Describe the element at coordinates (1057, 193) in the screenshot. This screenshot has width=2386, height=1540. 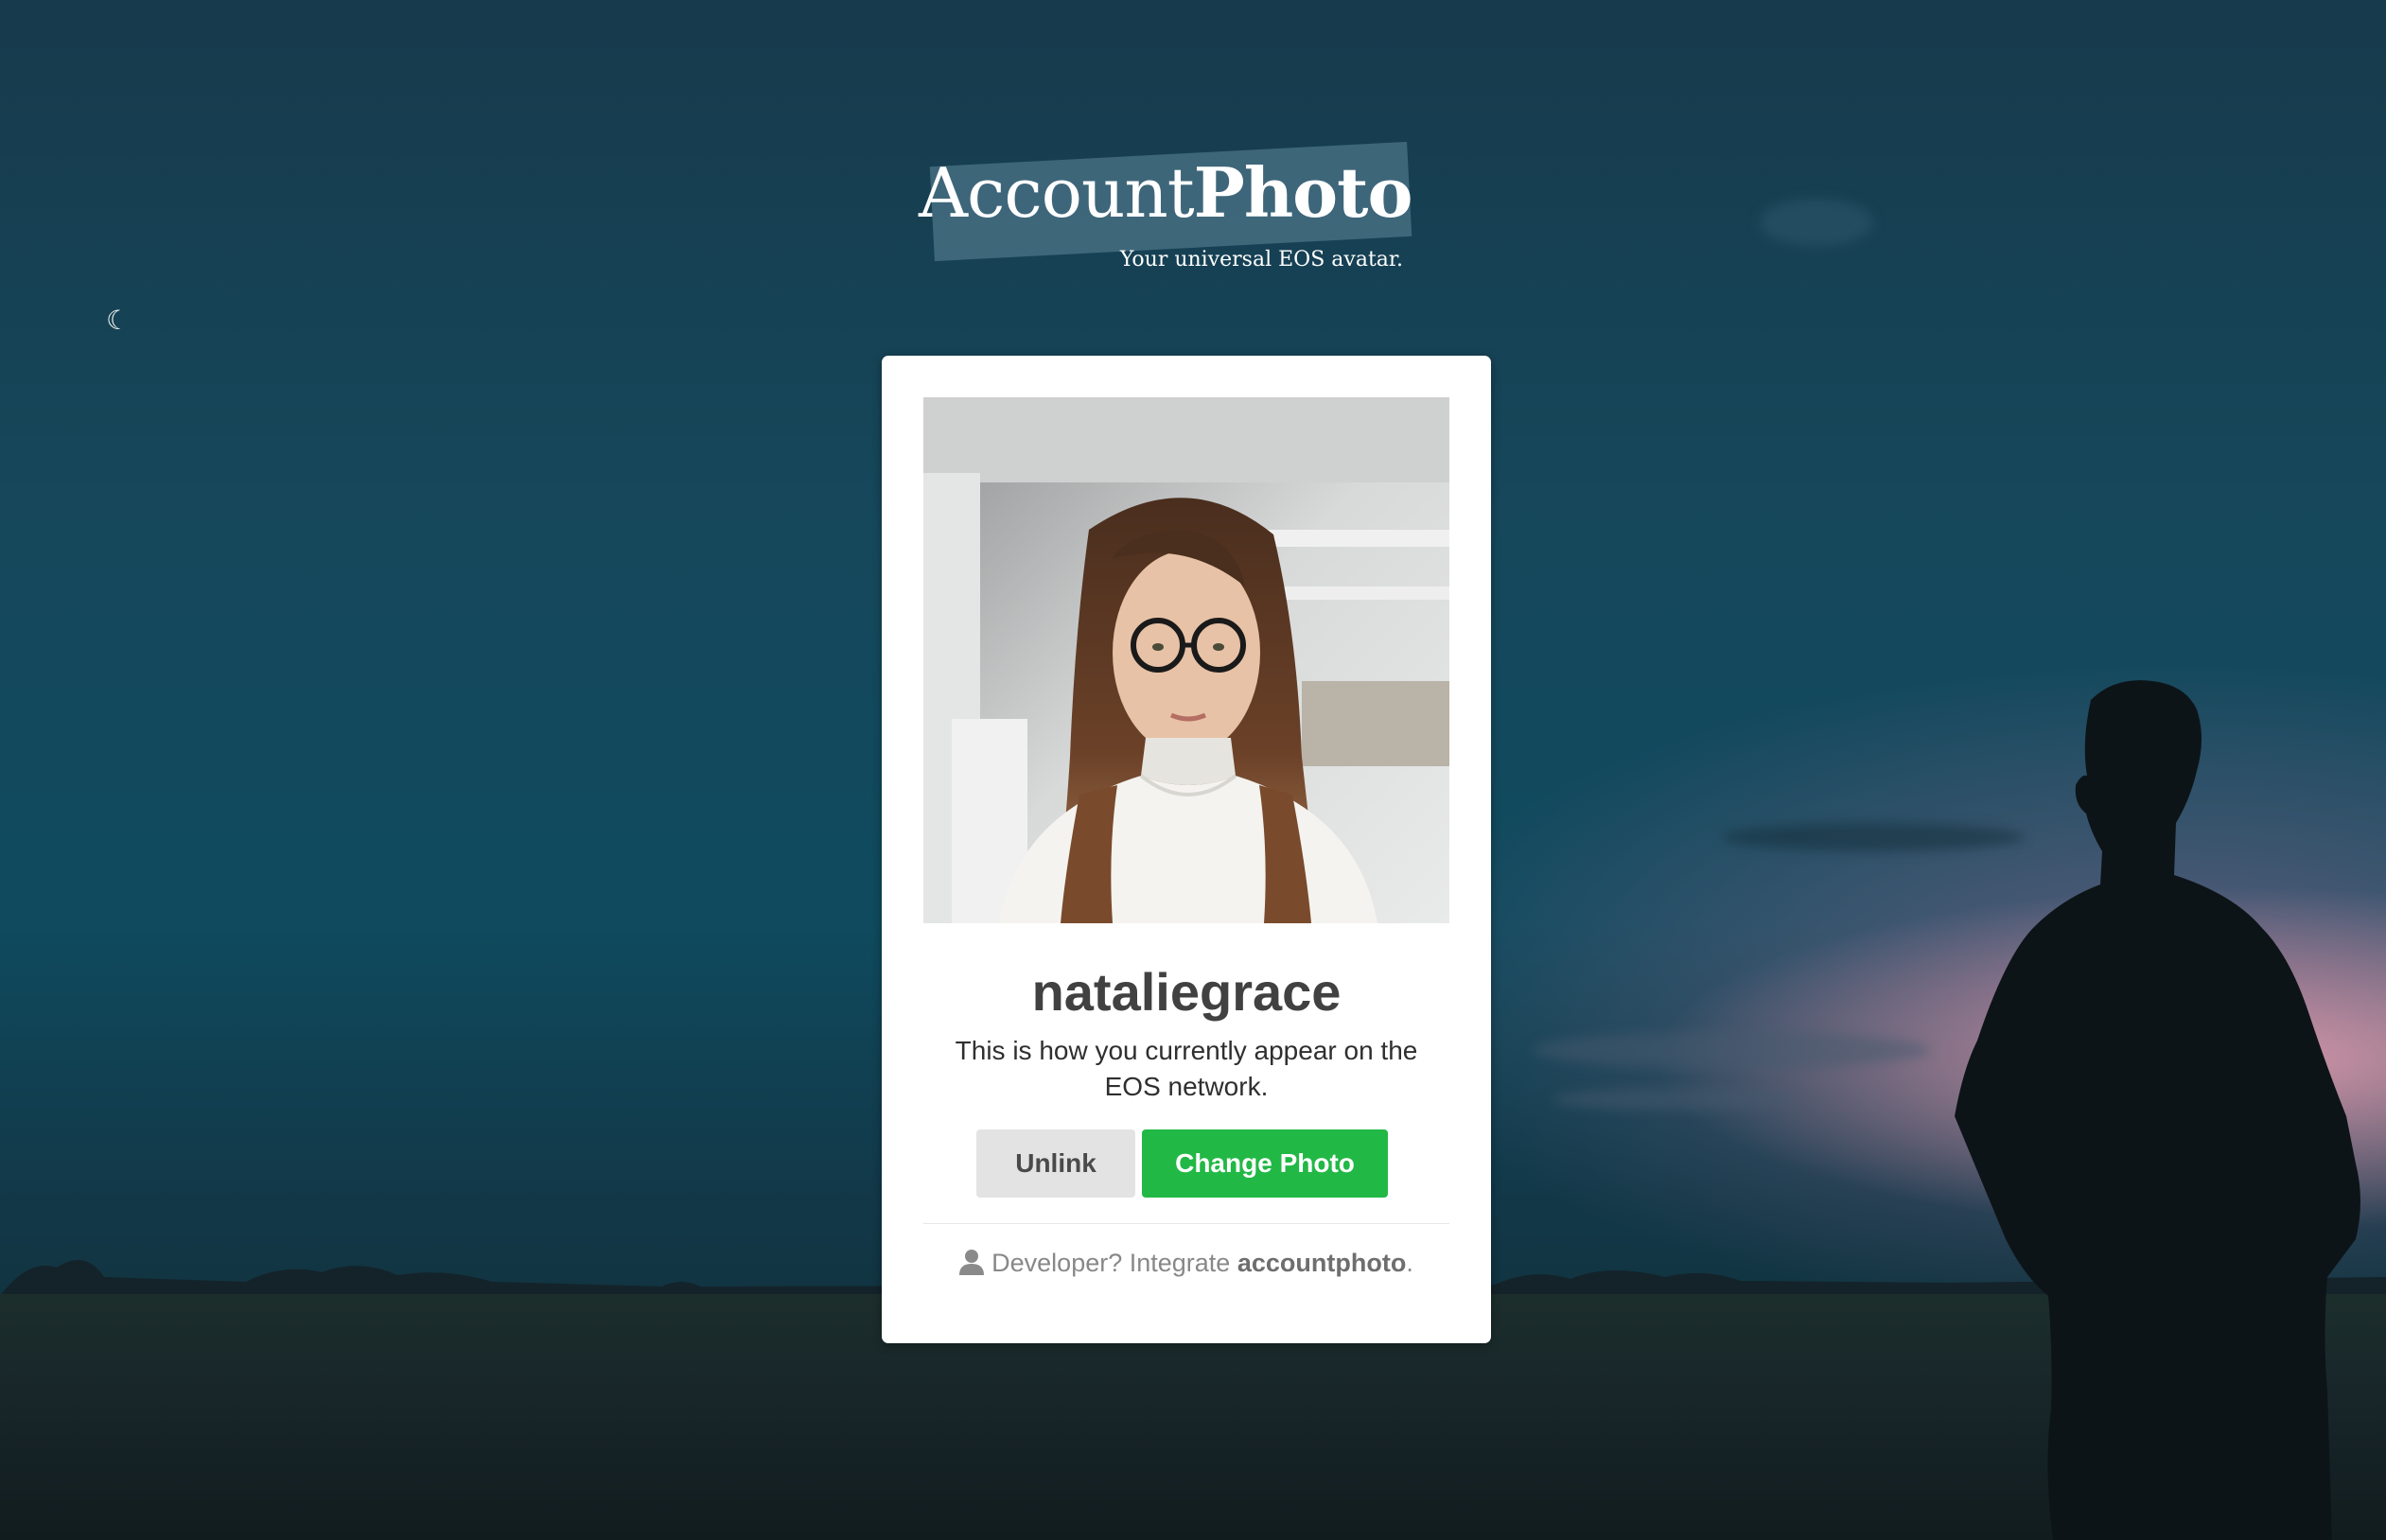
I see `logo-title-light: Account` at that location.